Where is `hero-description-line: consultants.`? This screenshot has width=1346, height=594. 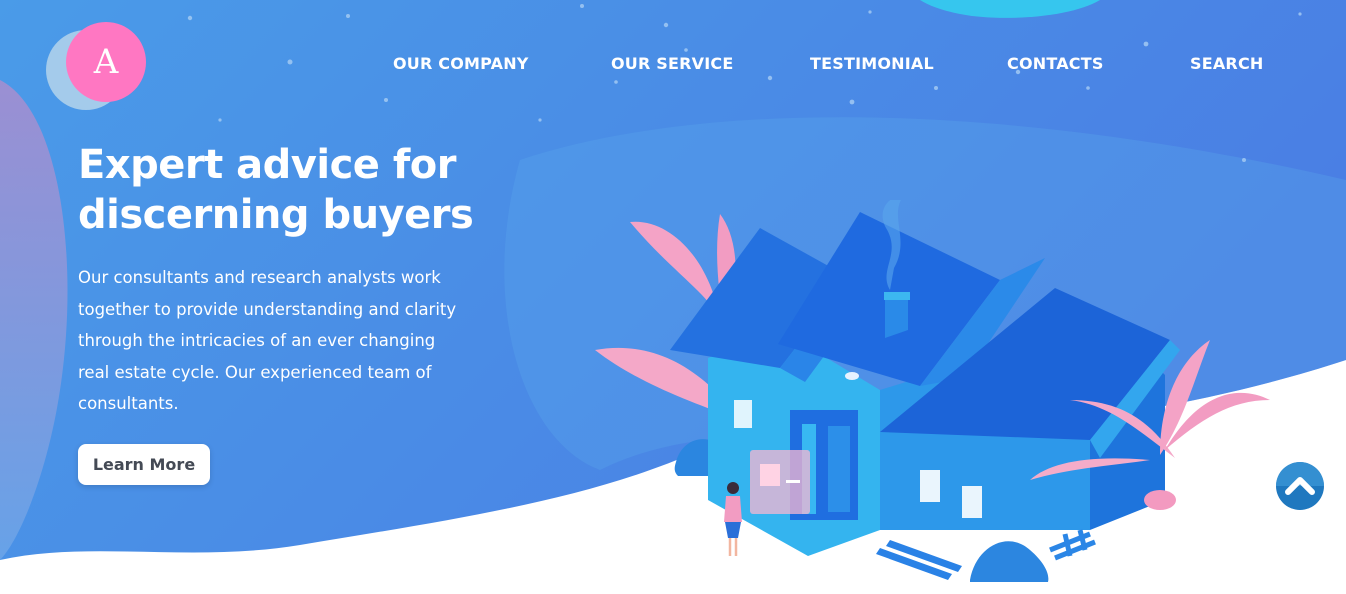 hero-description-line: consultants. is located at coordinates (128, 403).